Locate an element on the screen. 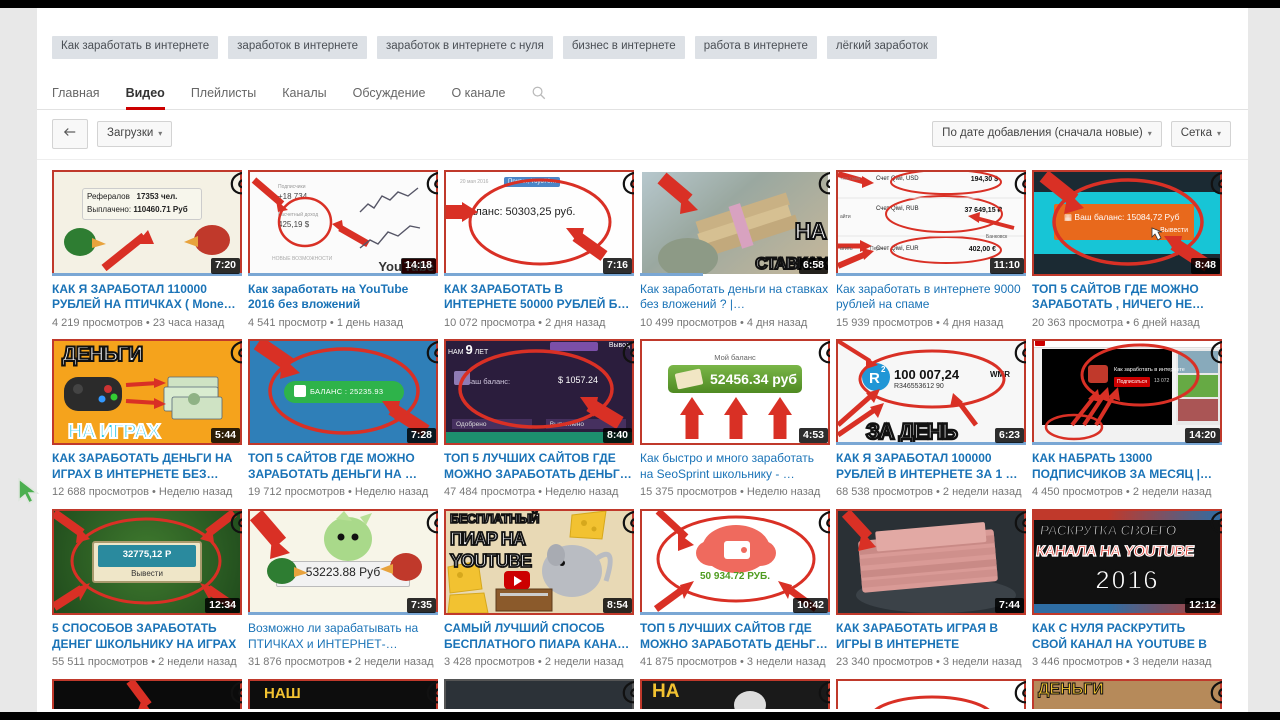 The width and height of the screenshot is (1280, 720). tab-channels: Каналы is located at coordinates (304, 98).